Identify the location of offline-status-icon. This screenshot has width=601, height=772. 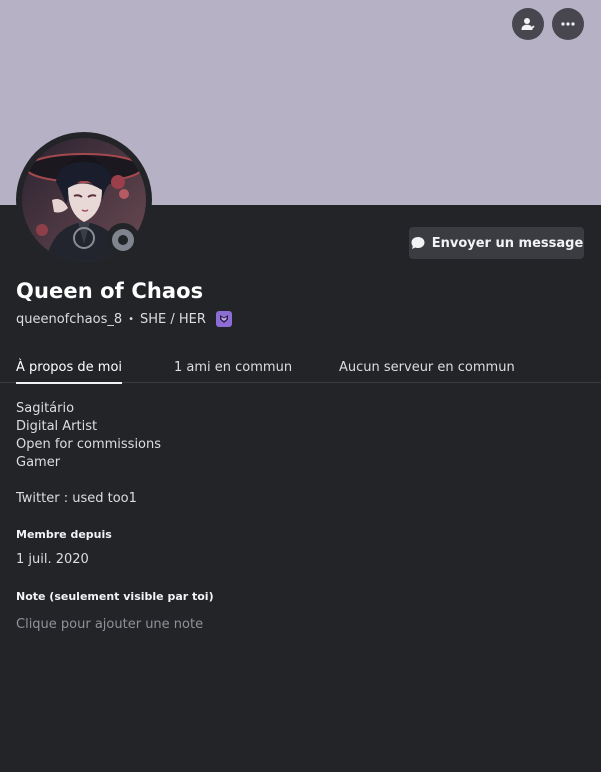
(123, 240).